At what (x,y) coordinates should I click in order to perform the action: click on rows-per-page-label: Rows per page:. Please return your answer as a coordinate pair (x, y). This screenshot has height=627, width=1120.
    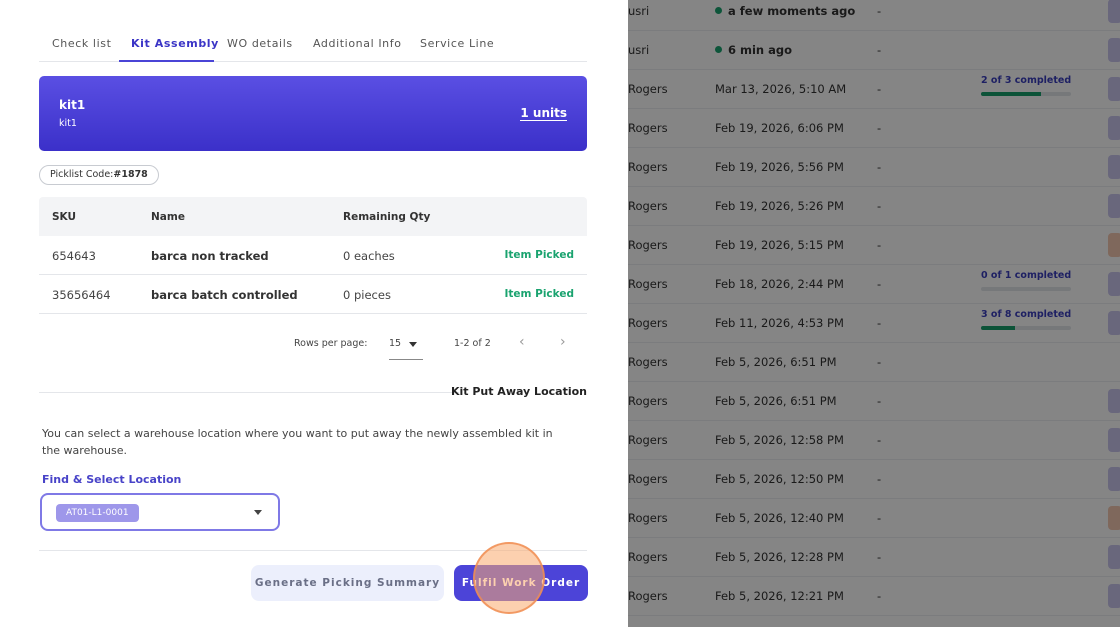
    Looking at the image, I should click on (331, 343).